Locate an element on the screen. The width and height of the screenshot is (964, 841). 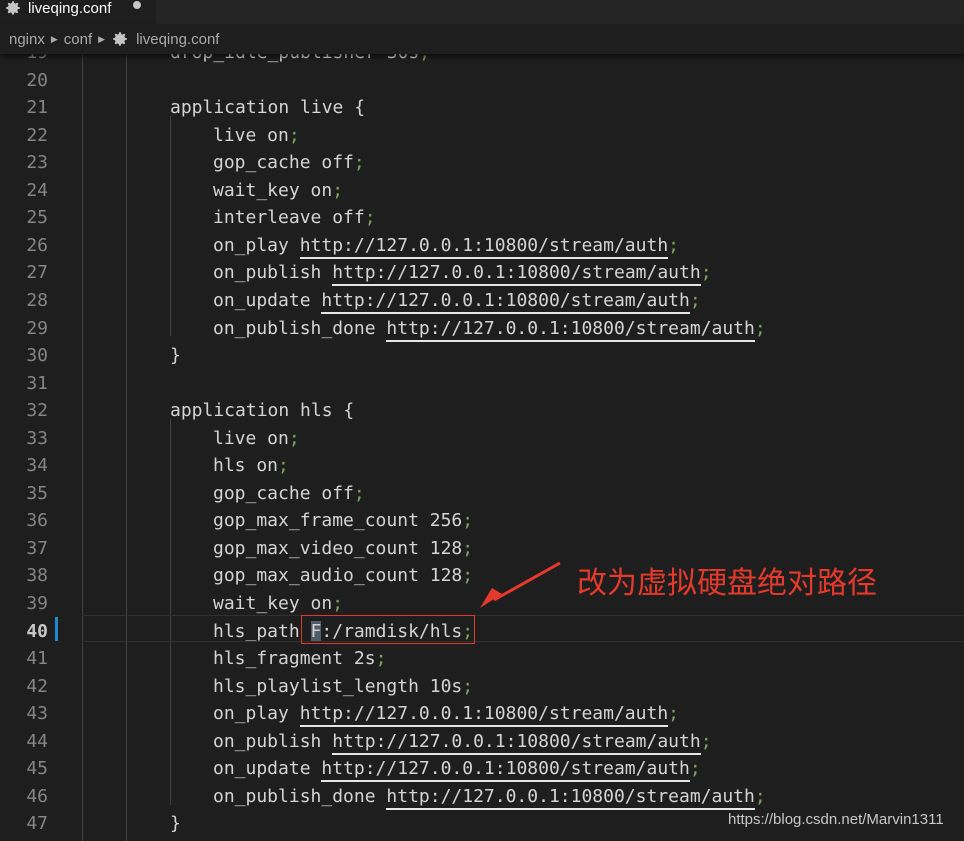
code-text: } is located at coordinates (175, 356).